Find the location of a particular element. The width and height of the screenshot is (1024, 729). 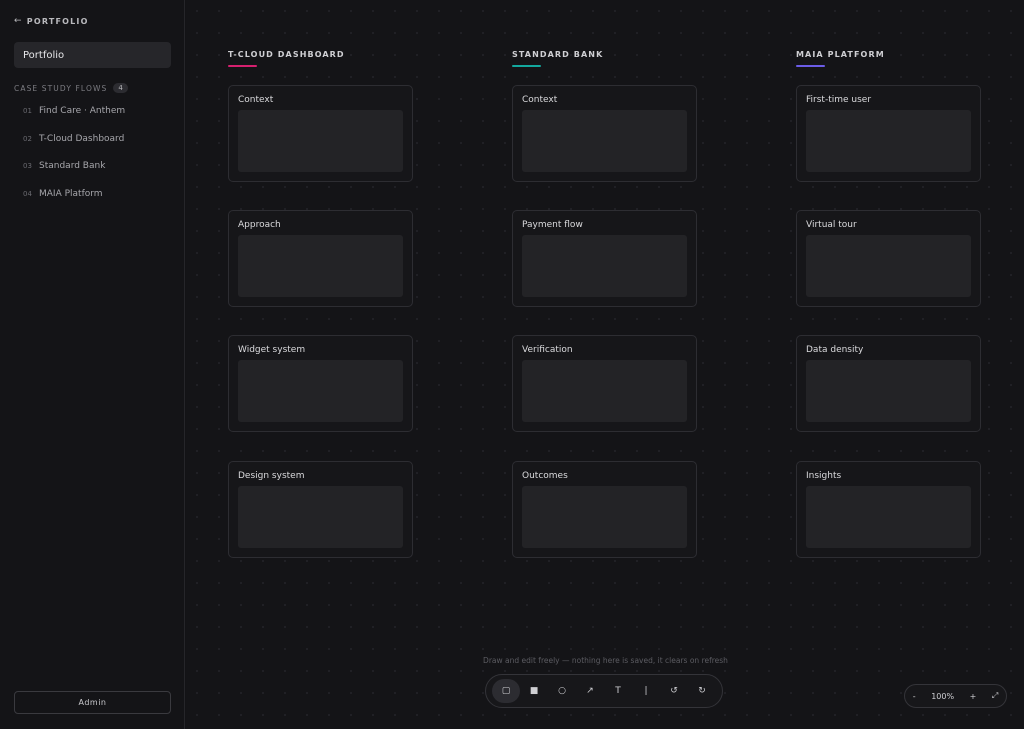

drawing-toolbar: ▢ ■ ○ ↗ T | ↺ ↻ is located at coordinates (604, 691).